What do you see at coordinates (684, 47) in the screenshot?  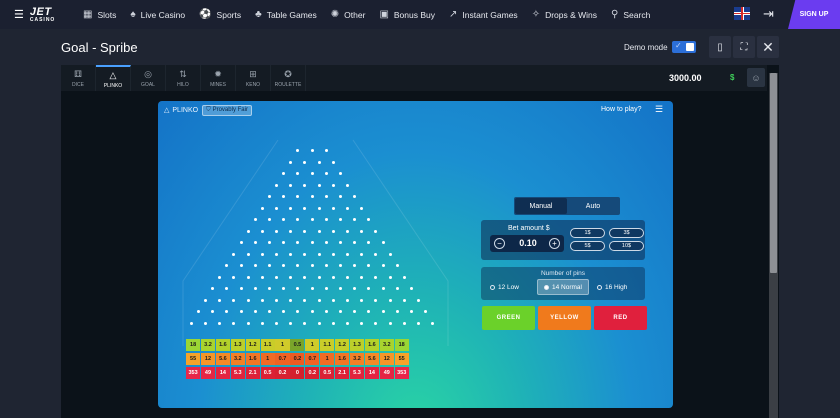 I see `demo-mode-toggle: ✓` at bounding box center [684, 47].